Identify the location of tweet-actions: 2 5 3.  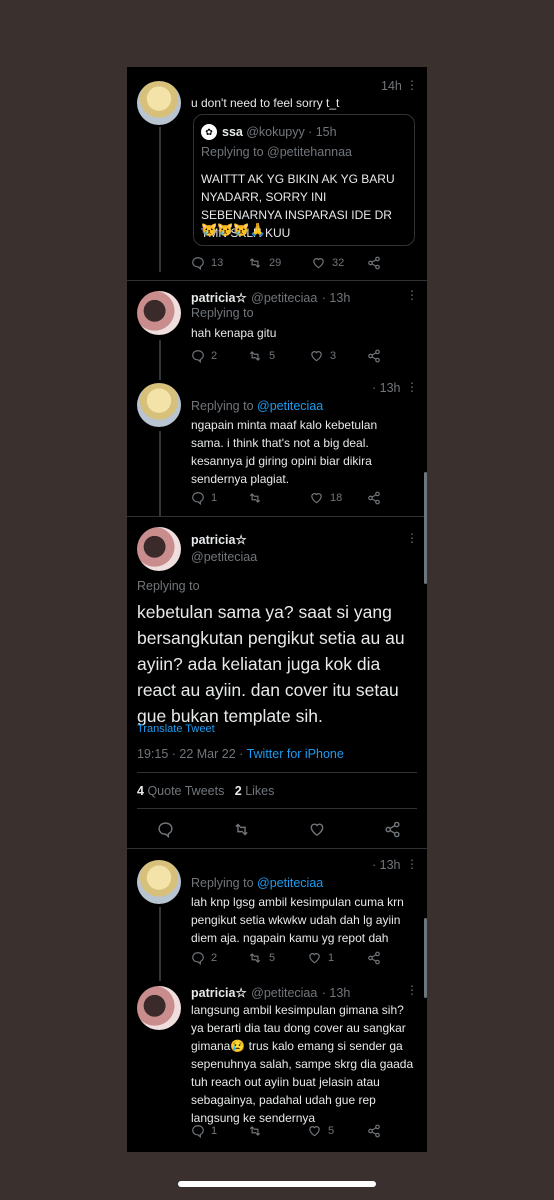
(286, 356).